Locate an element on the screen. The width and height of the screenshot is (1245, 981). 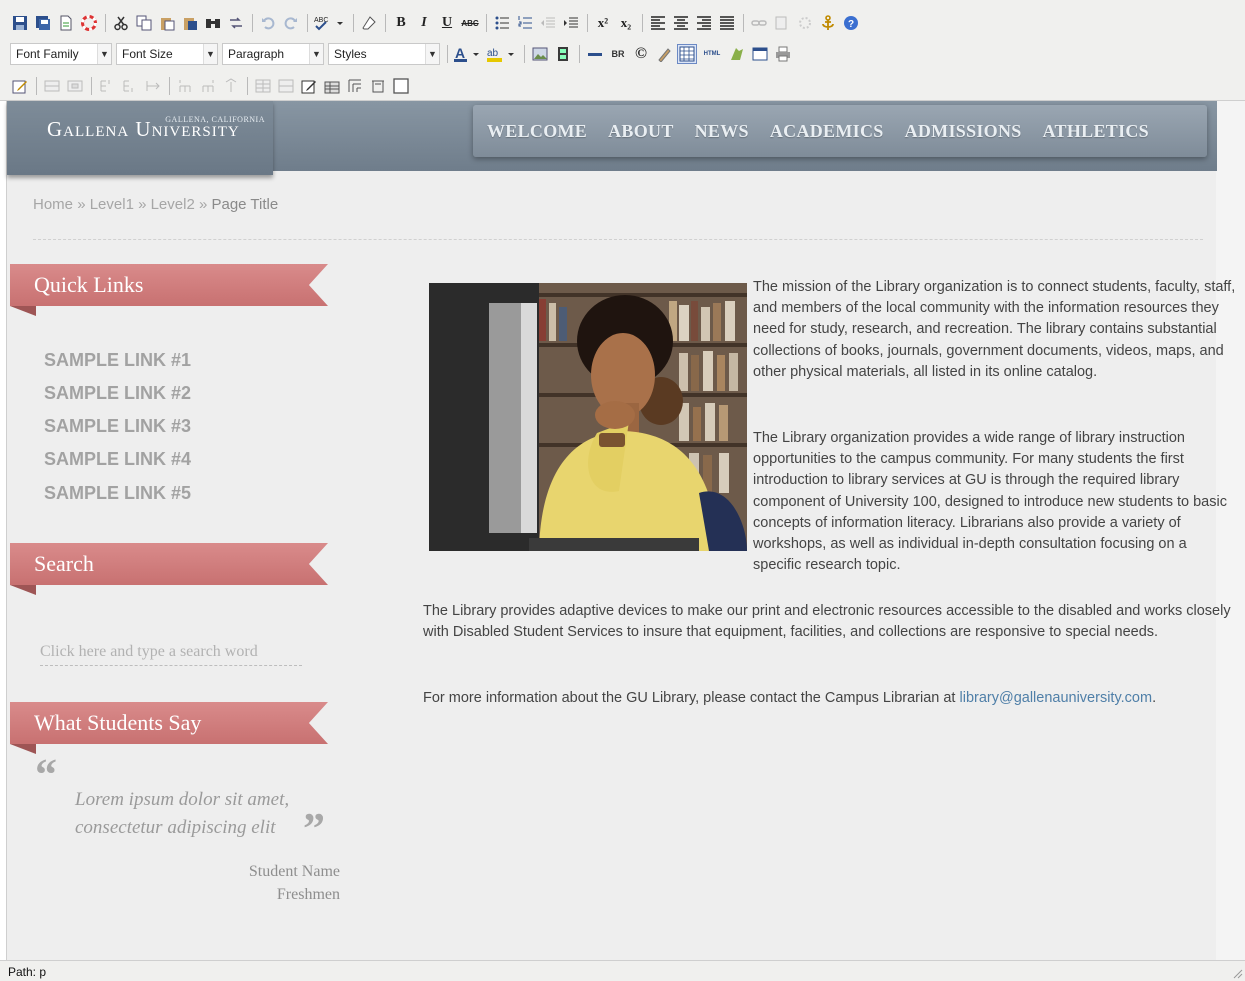
delete-col-icon is located at coordinates (231, 86).